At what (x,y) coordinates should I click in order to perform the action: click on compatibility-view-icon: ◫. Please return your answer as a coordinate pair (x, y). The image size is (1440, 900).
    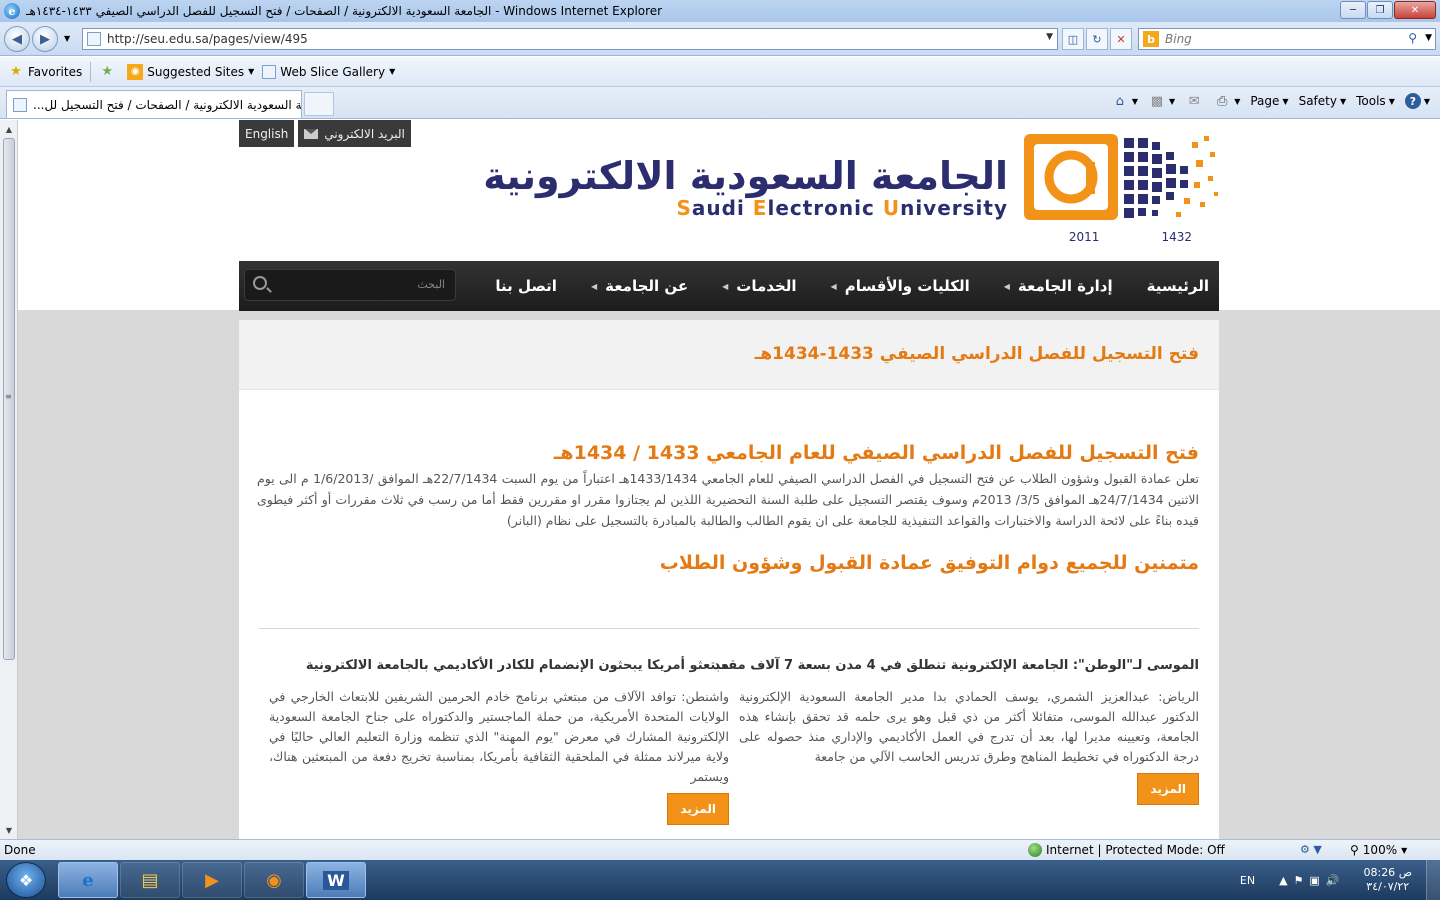
    Looking at the image, I should click on (1073, 39).